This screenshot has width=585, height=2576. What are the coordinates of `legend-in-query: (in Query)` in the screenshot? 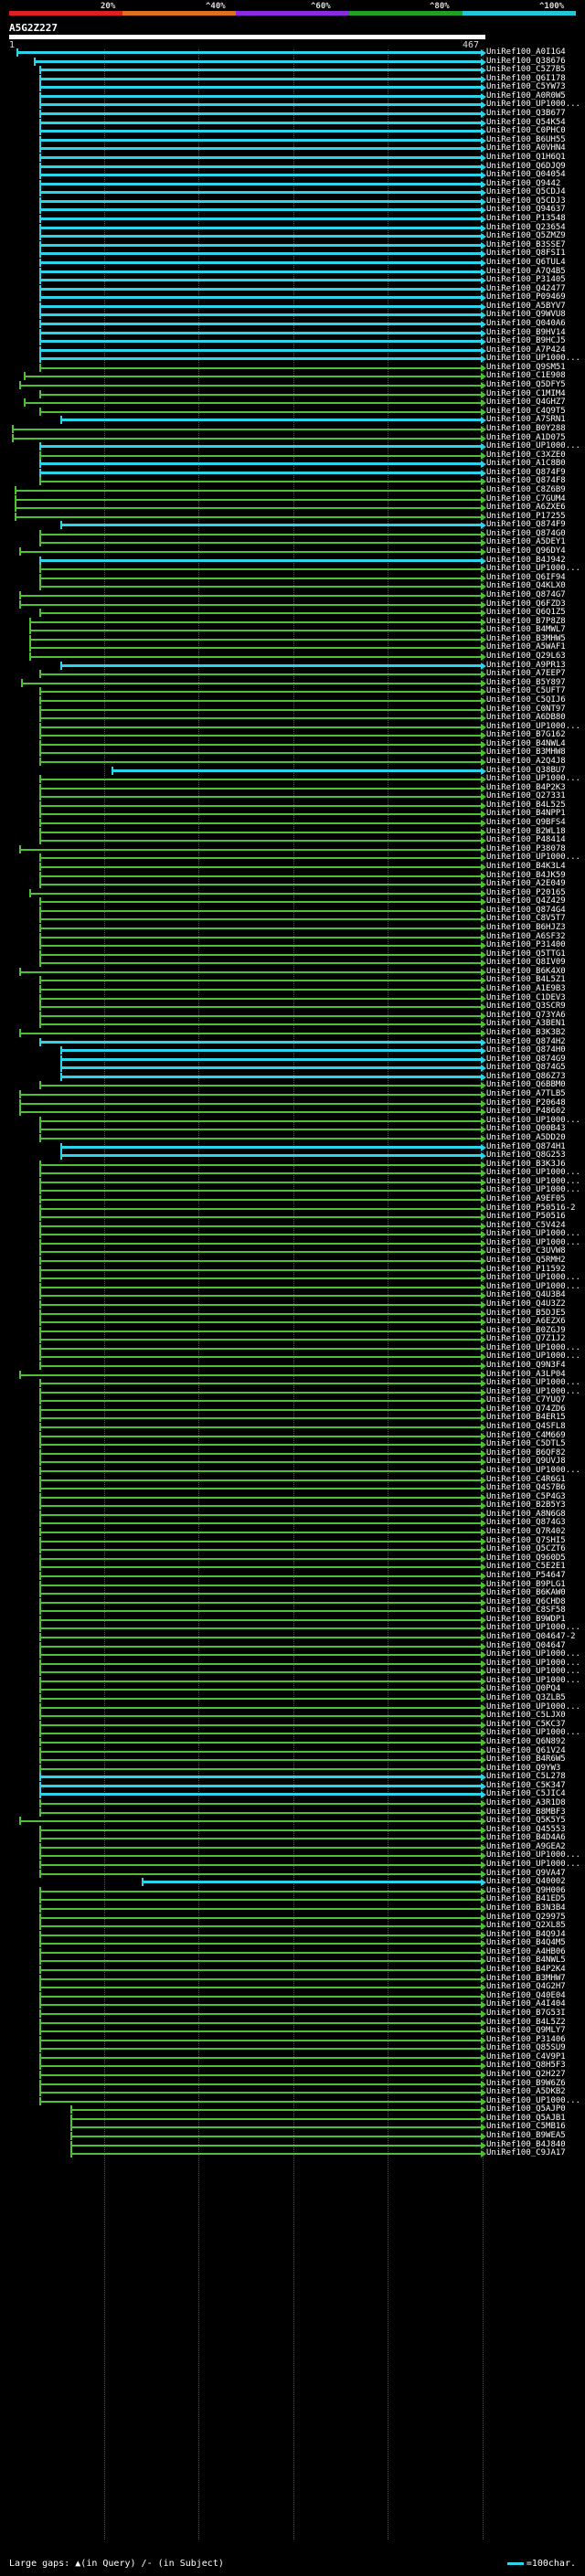 It's located at (108, 2564).